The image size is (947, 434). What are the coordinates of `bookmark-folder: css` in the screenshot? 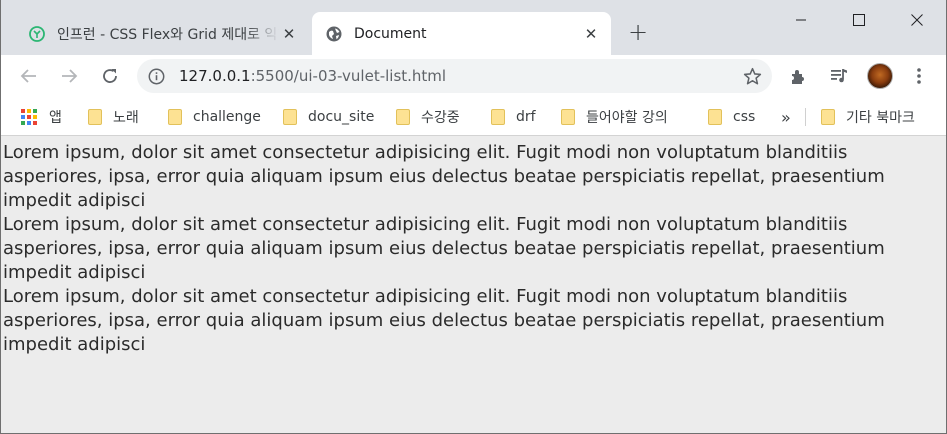 It's located at (731, 117).